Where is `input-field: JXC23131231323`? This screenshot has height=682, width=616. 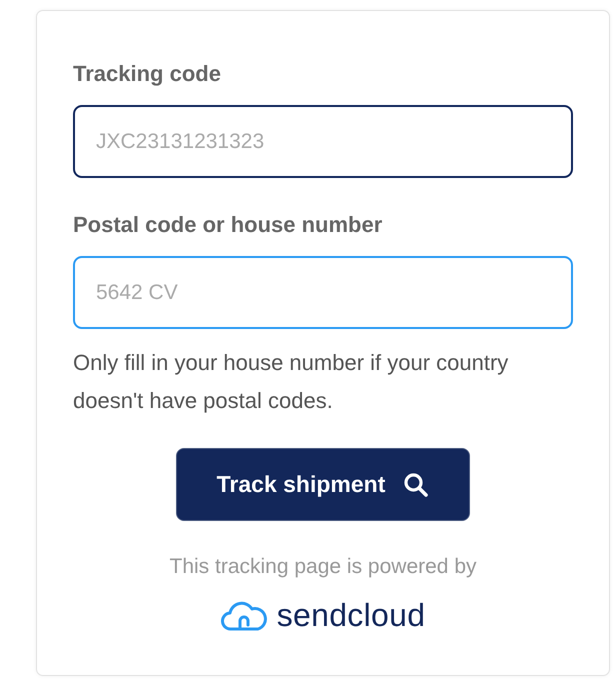
input-field: JXC23131231323 is located at coordinates (323, 141).